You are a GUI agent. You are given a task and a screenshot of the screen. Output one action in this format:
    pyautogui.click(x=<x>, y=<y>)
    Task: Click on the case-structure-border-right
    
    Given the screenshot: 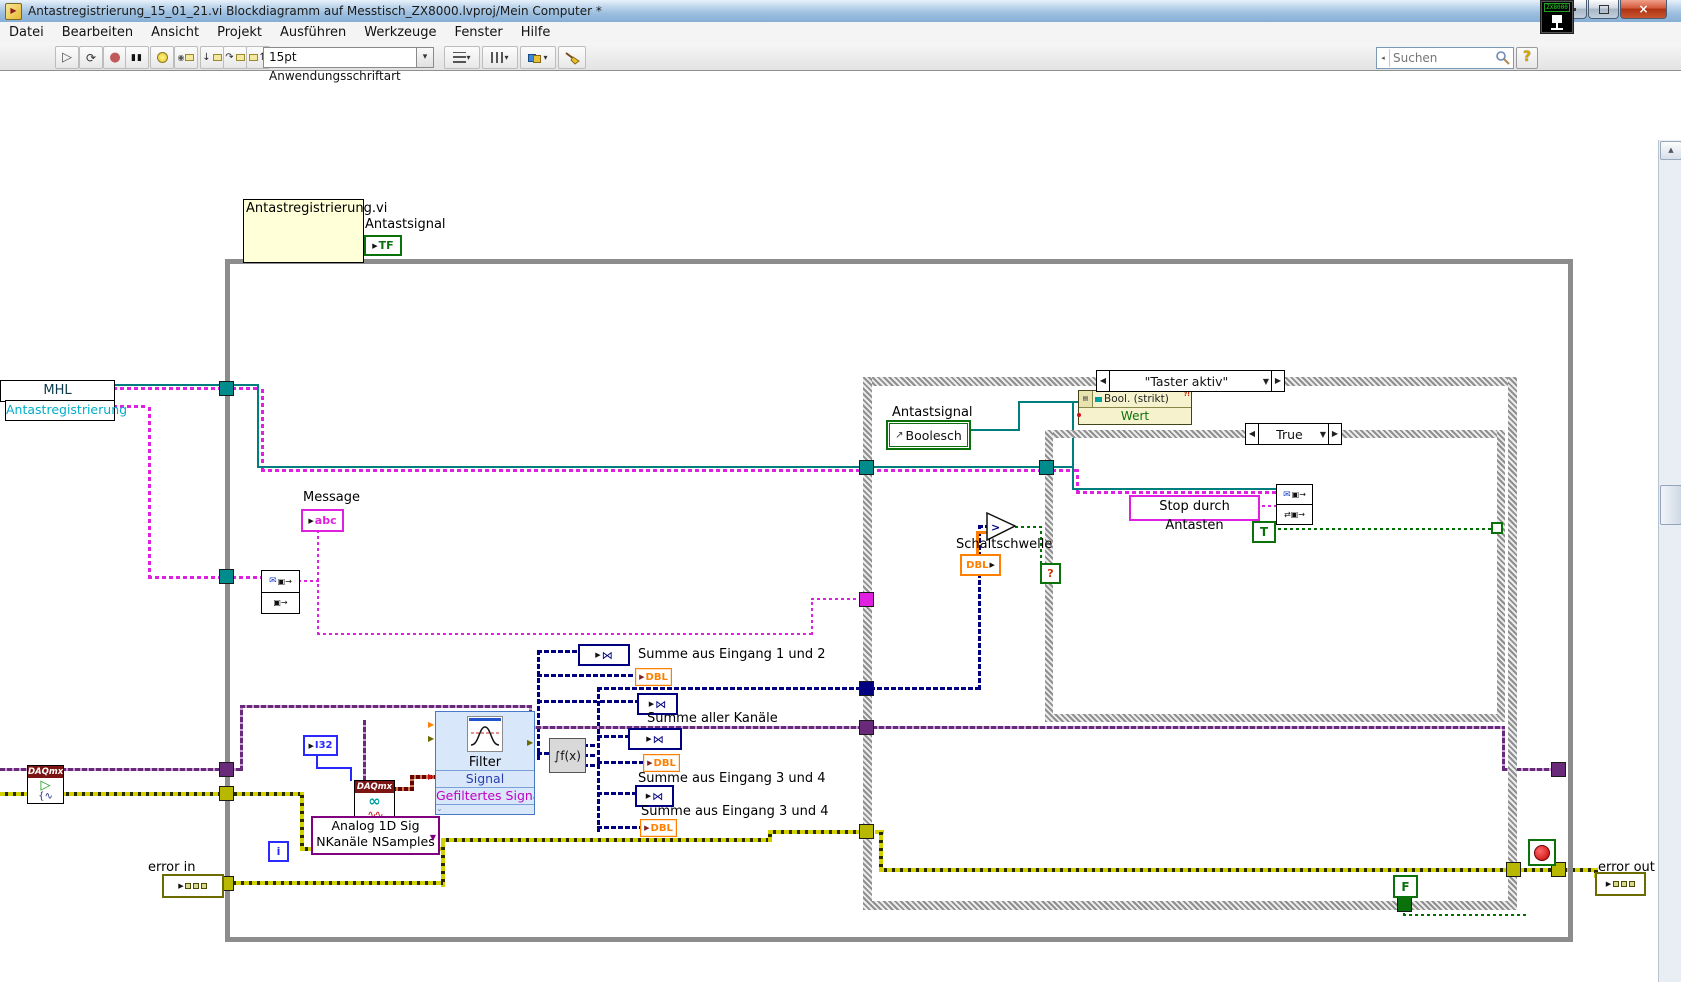 What is the action you would take?
    pyautogui.click(x=1512, y=643)
    